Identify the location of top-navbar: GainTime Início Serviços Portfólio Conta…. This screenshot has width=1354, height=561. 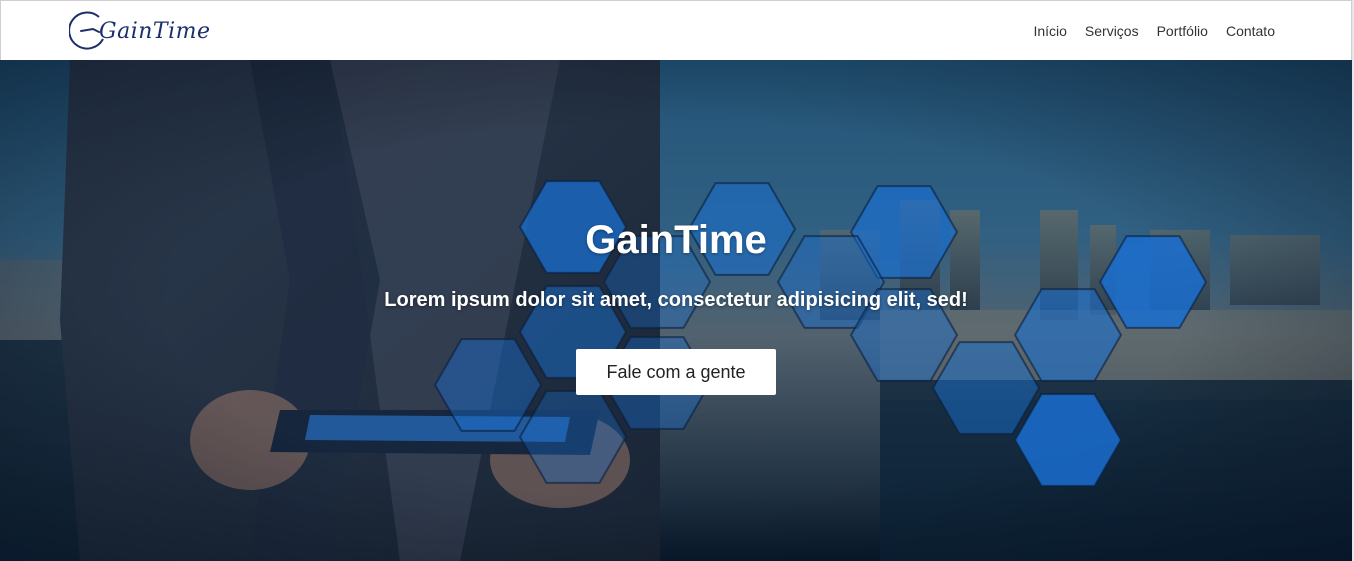
(676, 30).